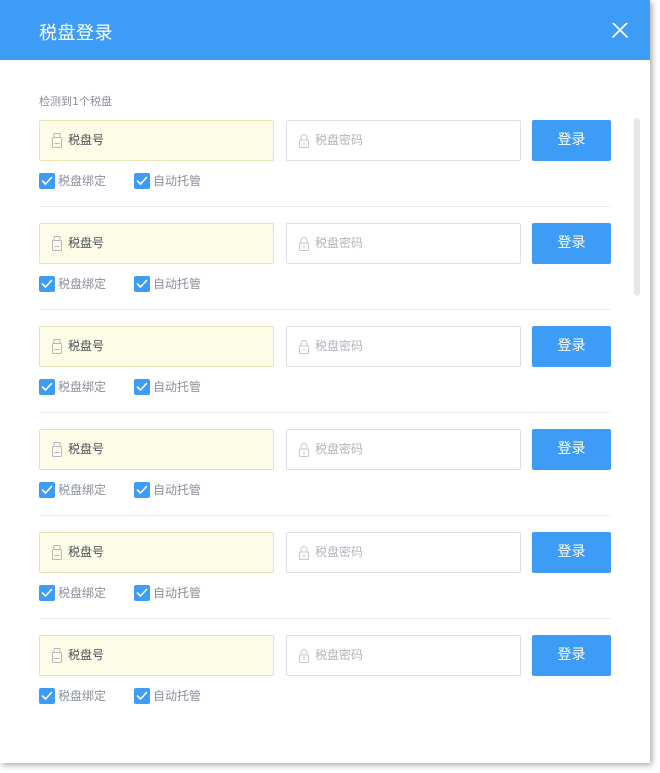 The width and height of the screenshot is (660, 773). I want to click on detected-count-label: 检测到1个税盘, so click(75, 101).